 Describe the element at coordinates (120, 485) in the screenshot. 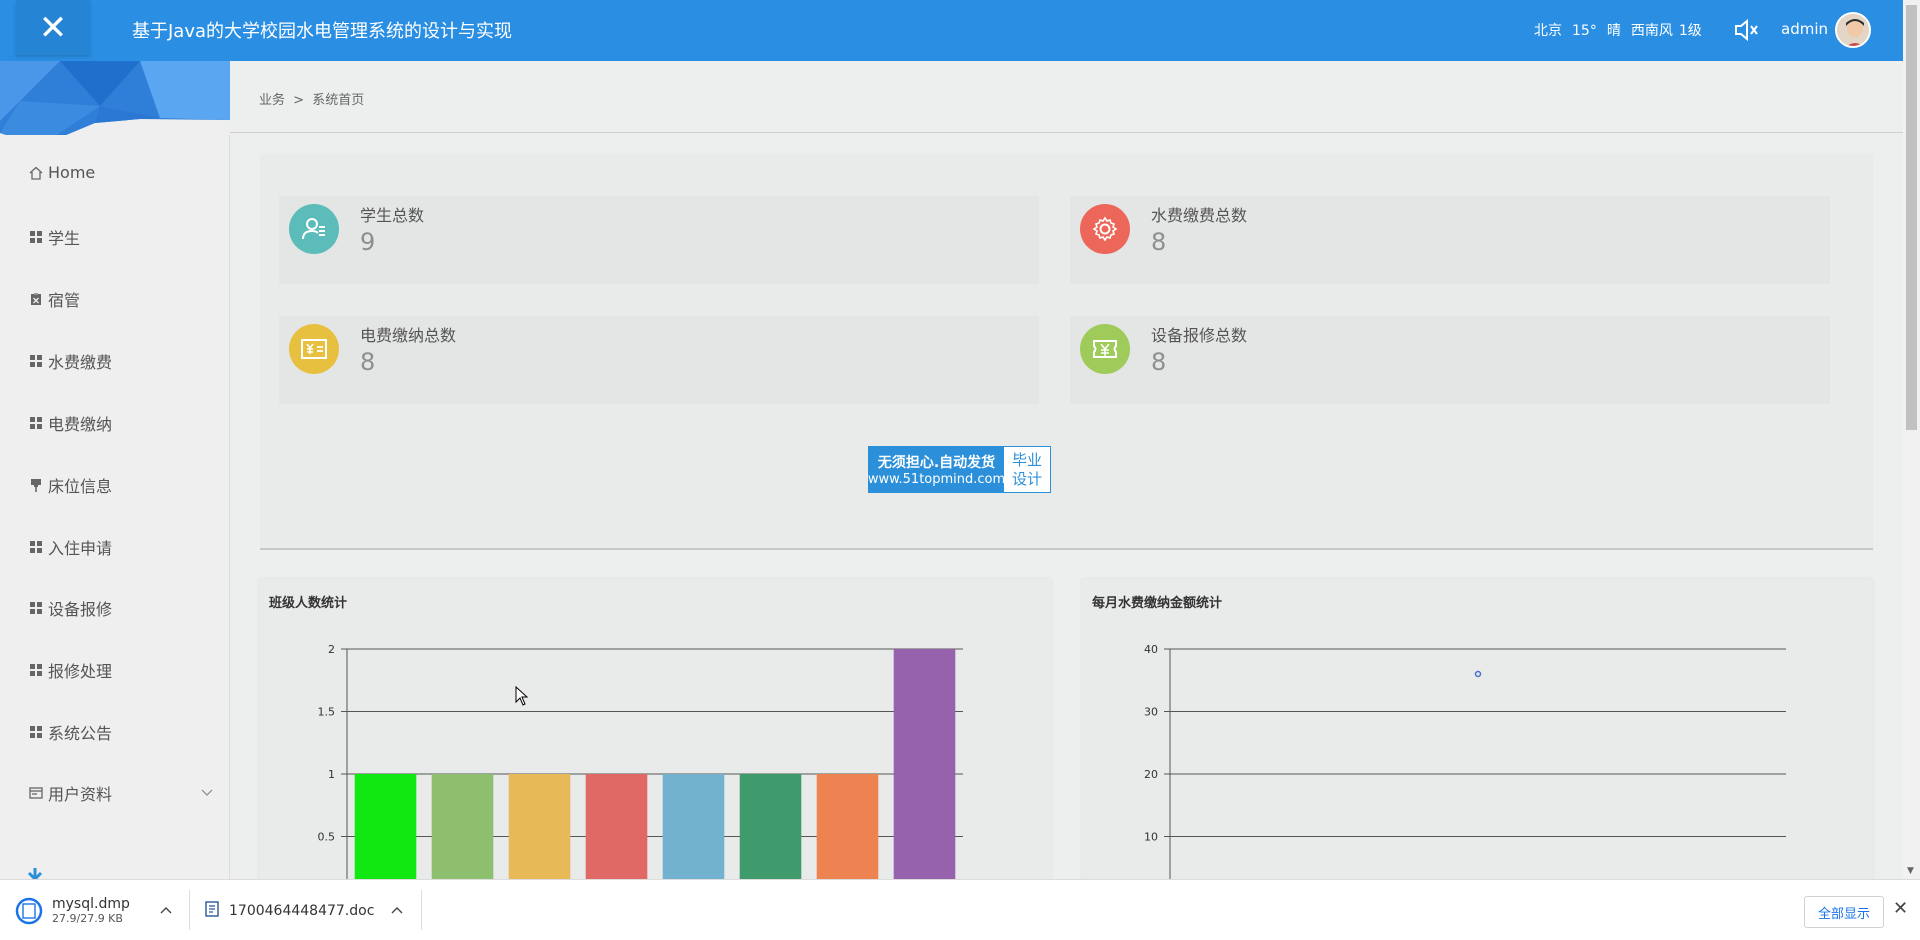

I see `sidebar-item-bed-info: 床位信息` at that location.